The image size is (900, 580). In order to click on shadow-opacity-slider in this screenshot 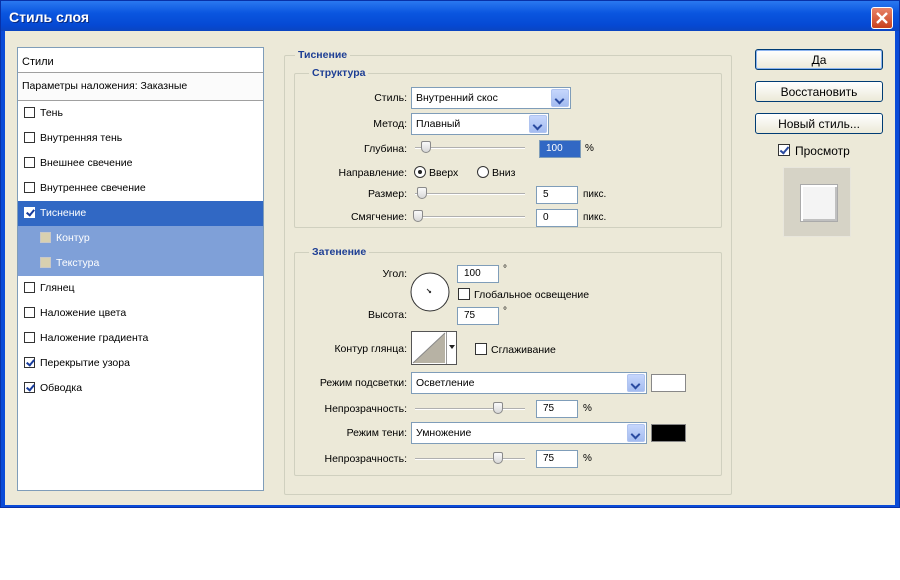, I will do `click(470, 458)`.